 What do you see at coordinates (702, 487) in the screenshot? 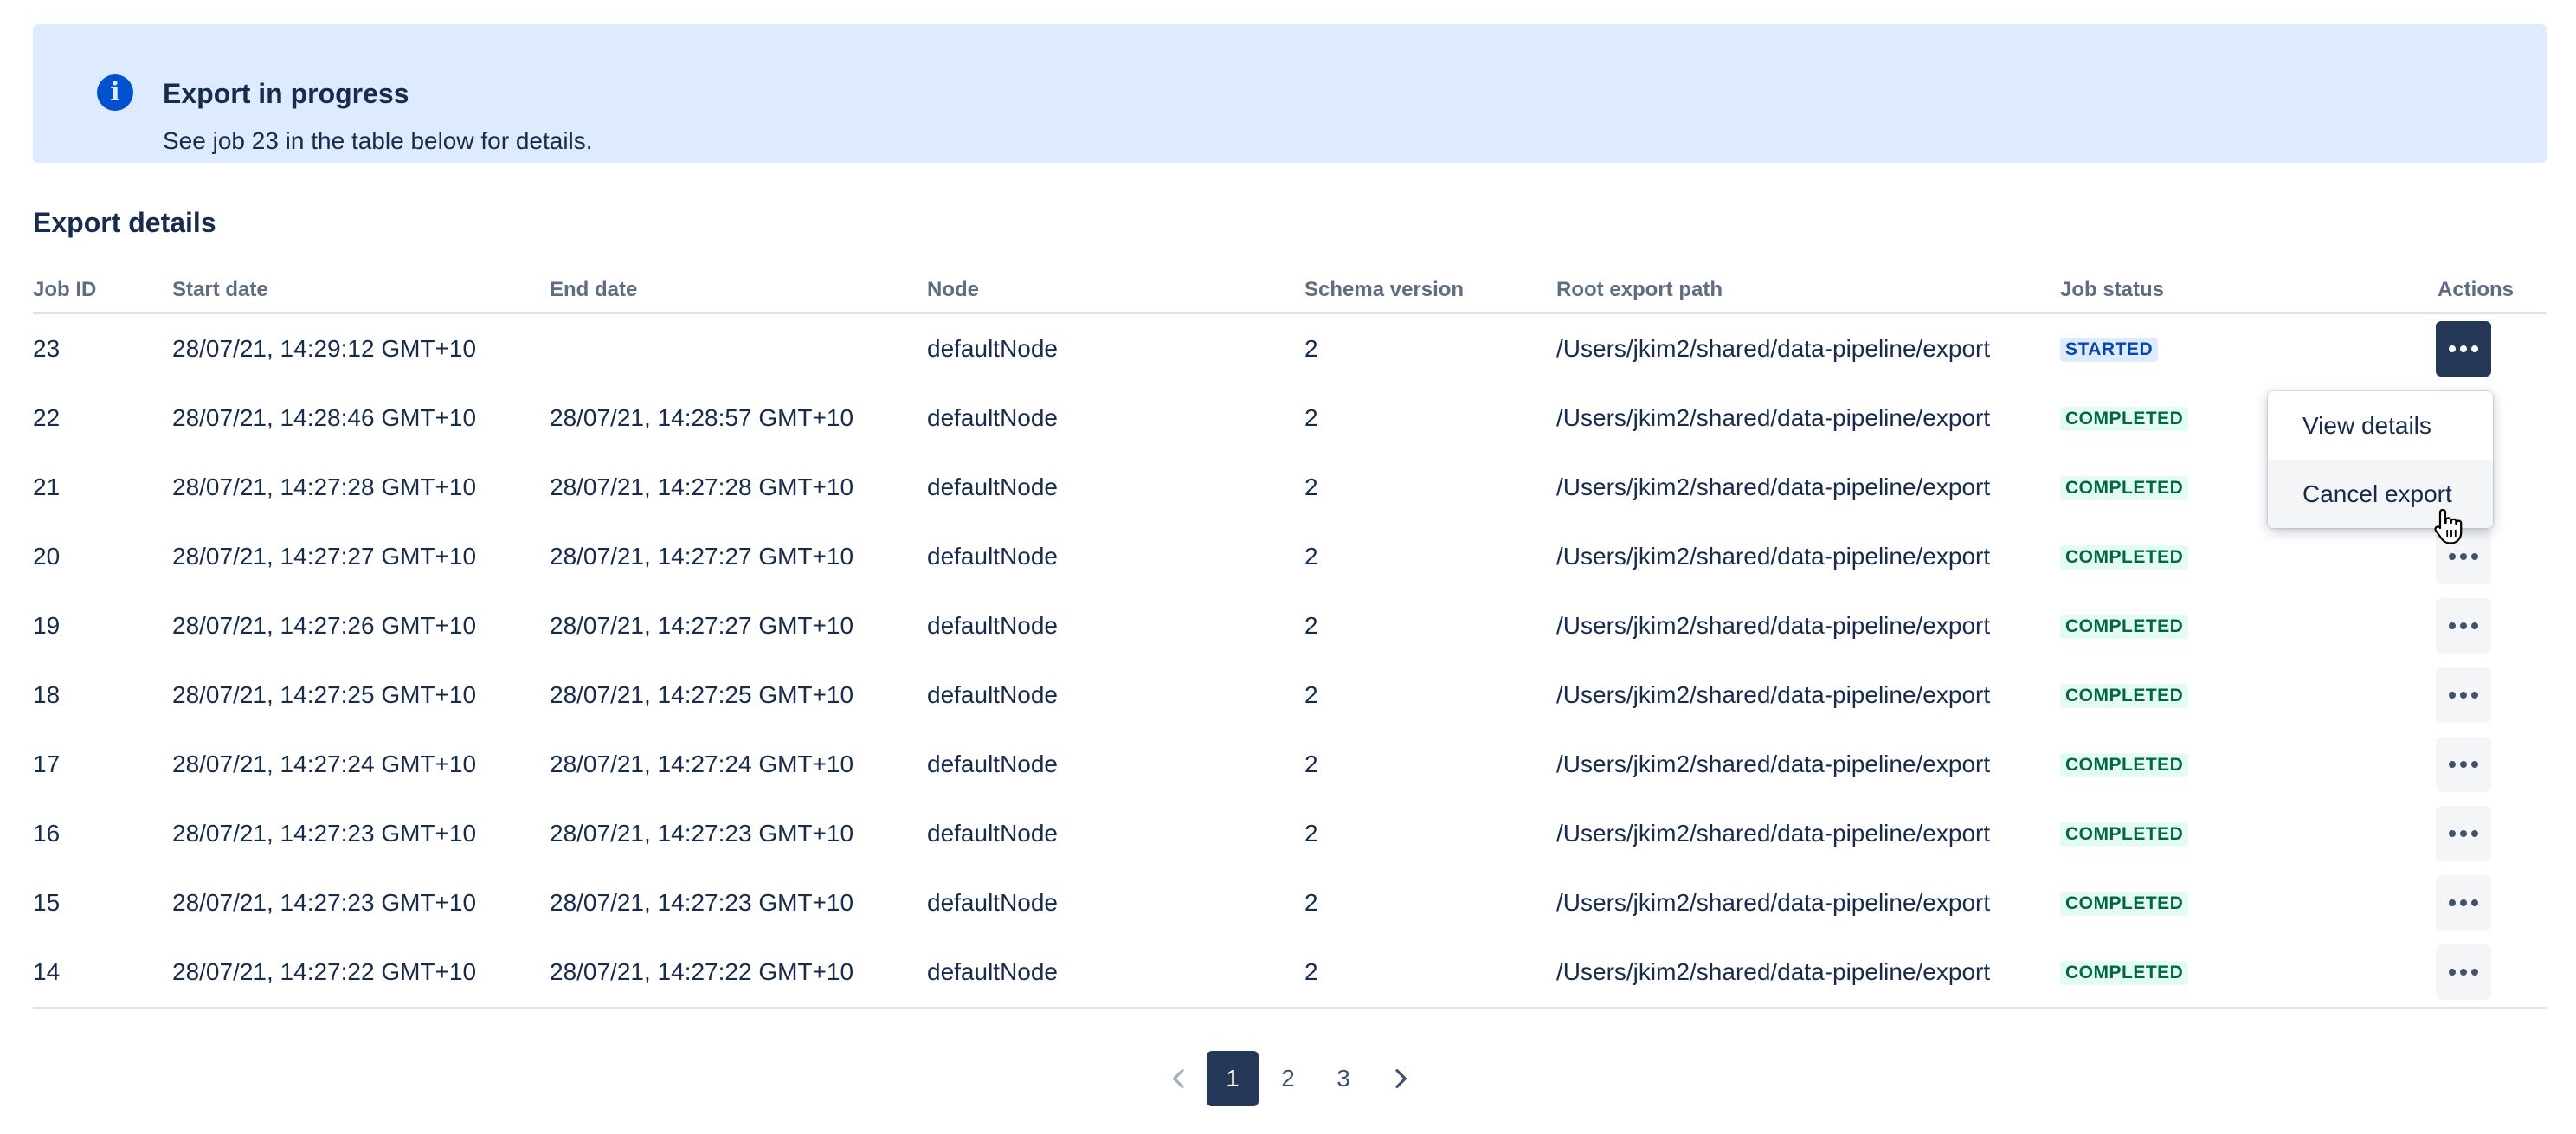
I see `end-date-cell: 28/07/21, 14:27:28 GMT+10` at bounding box center [702, 487].